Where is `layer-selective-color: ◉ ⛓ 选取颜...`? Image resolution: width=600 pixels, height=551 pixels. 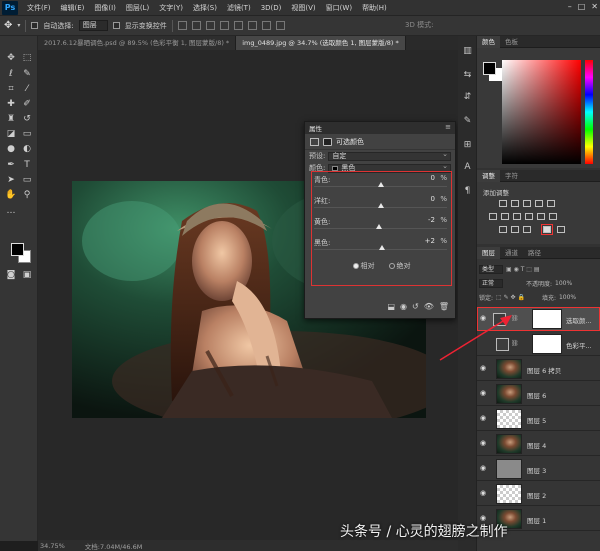 layer-selective-color: ◉ ⛓ 选取颜... is located at coordinates (538, 319).